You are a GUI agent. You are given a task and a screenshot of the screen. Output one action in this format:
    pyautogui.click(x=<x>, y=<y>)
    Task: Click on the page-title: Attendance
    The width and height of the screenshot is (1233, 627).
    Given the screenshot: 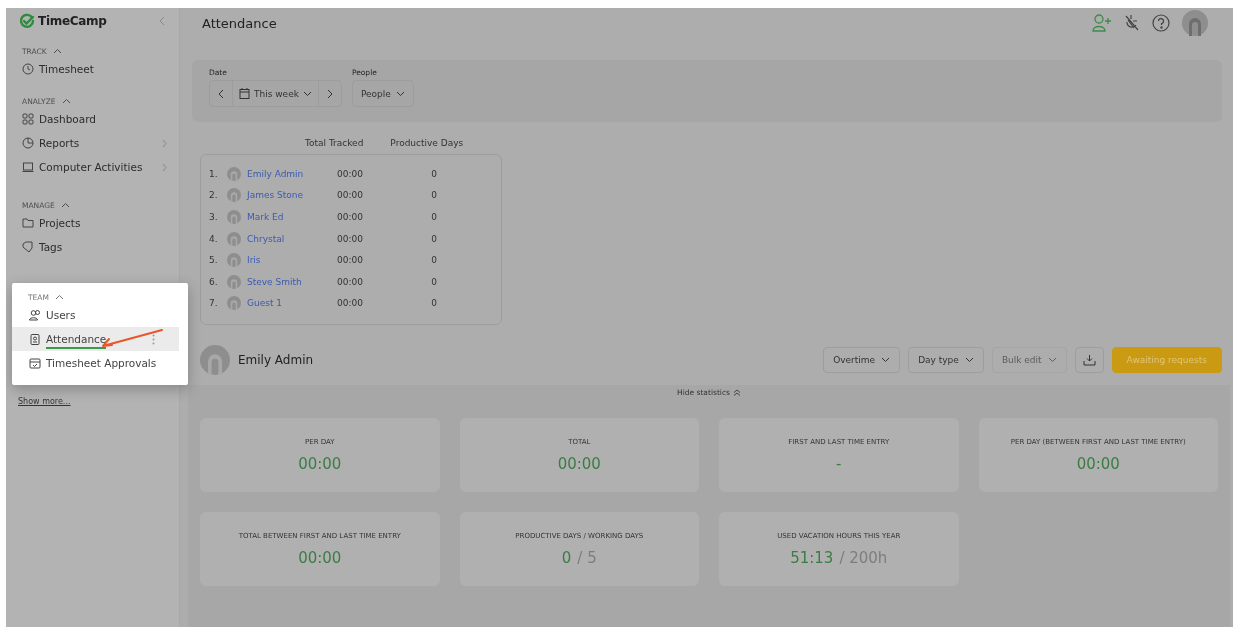 What is the action you would take?
    pyautogui.click(x=239, y=23)
    